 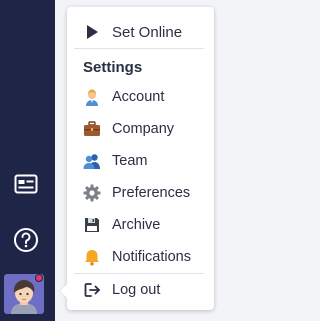 What do you see at coordinates (92, 225) in the screenshot?
I see `floppy-disk-icon` at bounding box center [92, 225].